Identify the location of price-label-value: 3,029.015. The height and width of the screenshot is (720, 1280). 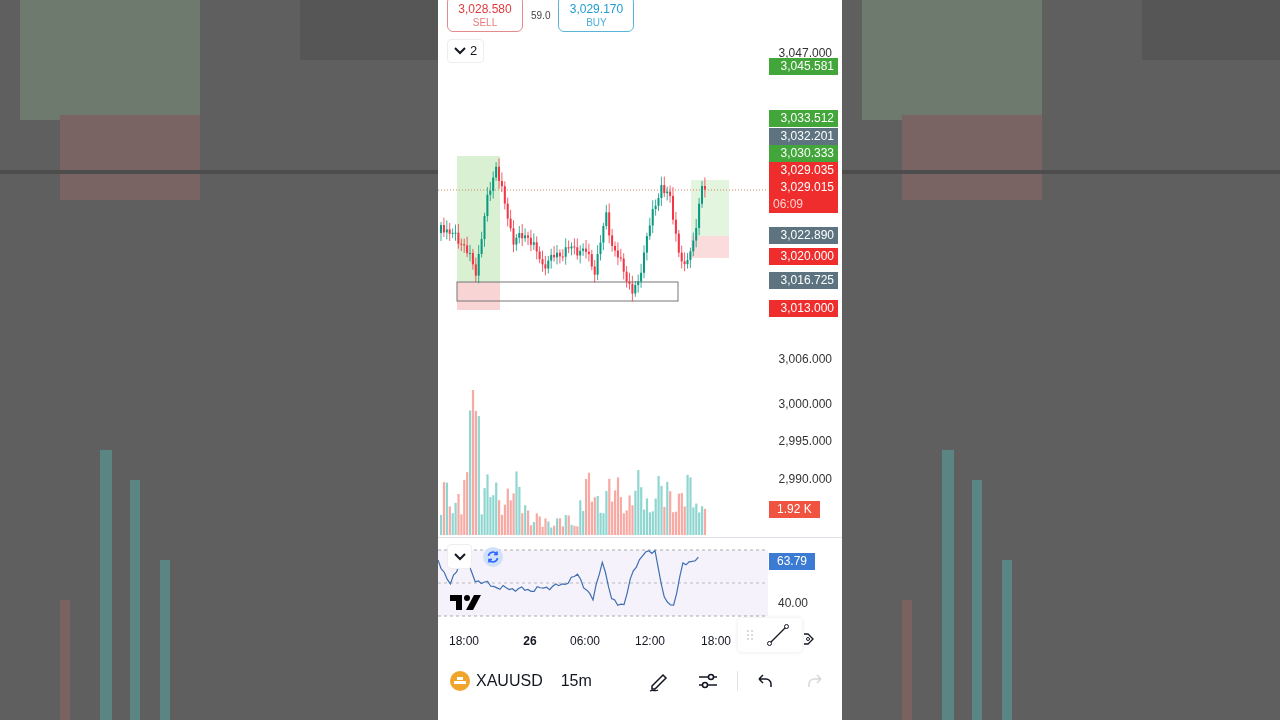
(806, 187).